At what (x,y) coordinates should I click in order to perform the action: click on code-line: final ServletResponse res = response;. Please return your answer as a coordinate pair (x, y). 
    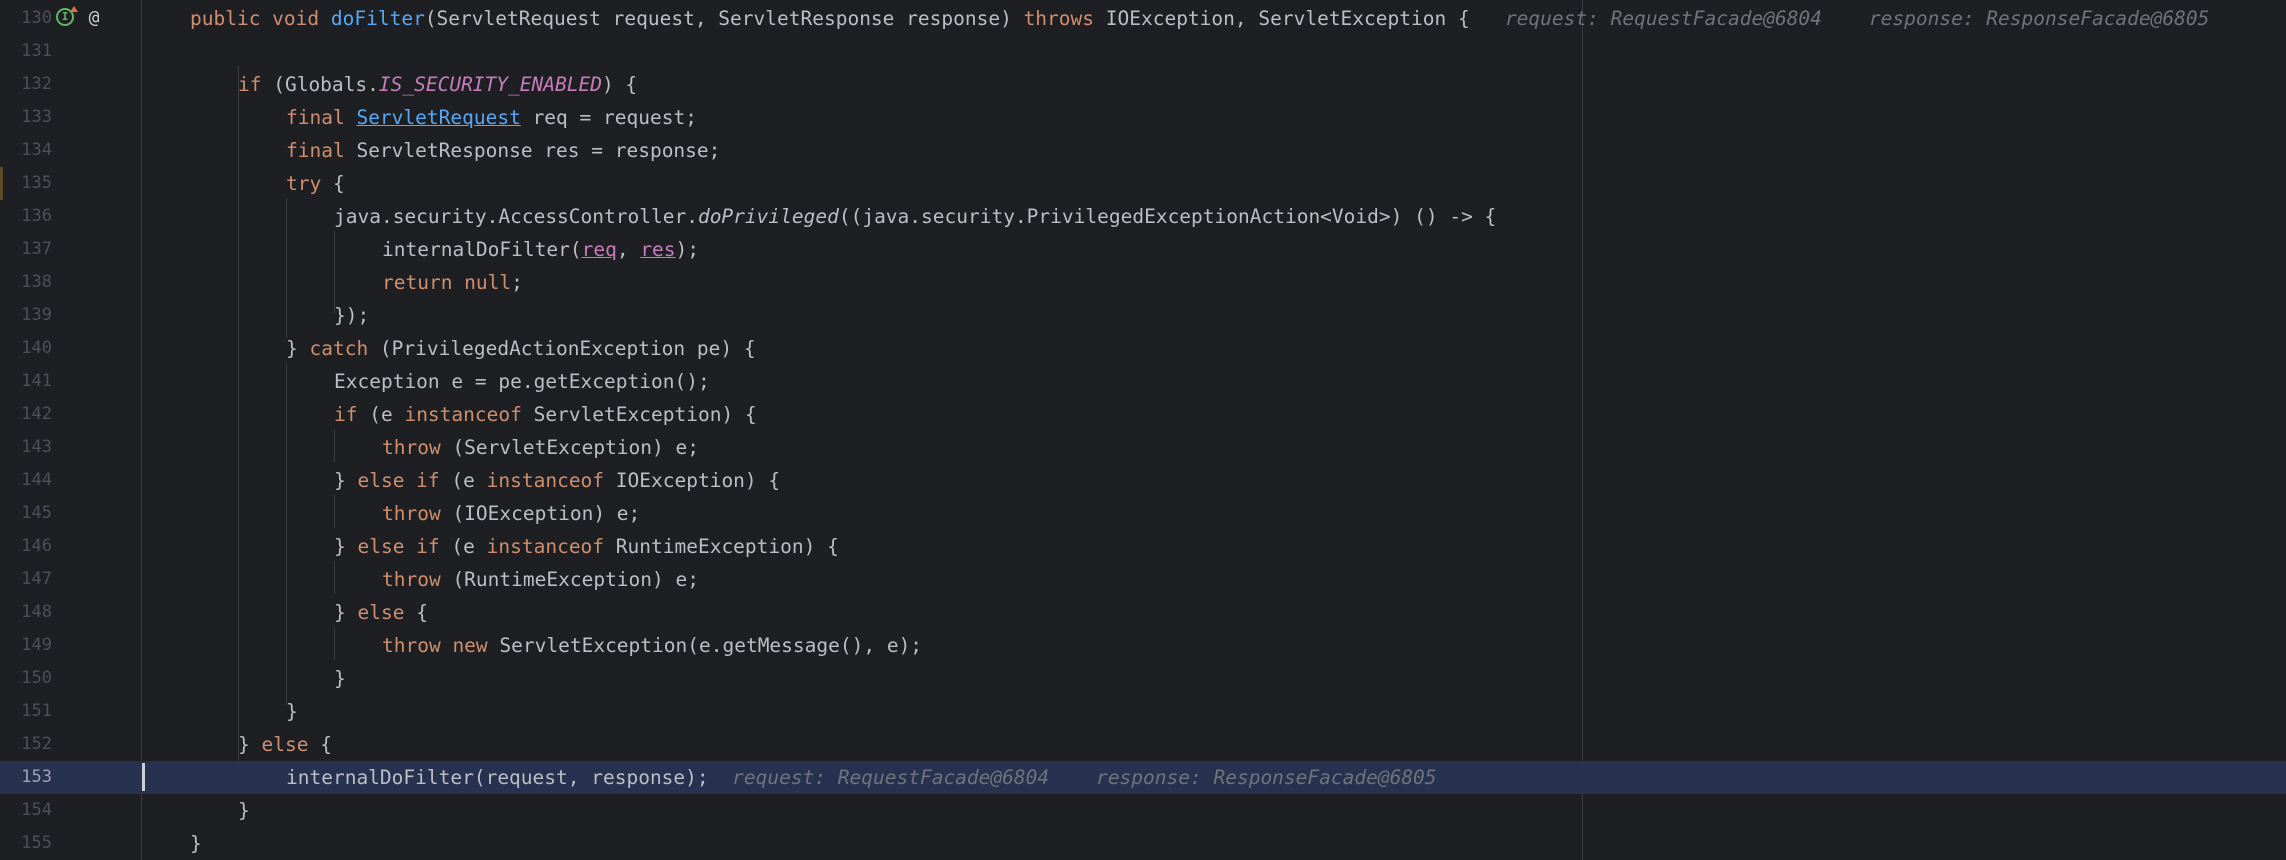
    Looking at the image, I should click on (503, 150).